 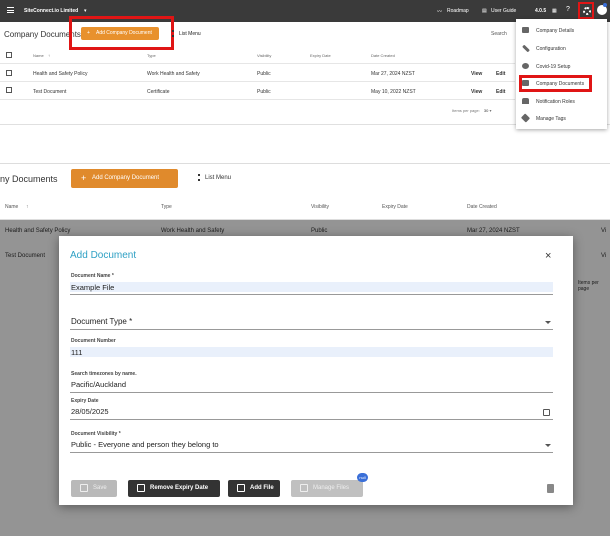 I want to click on gear-icon, so click(x=587, y=11).